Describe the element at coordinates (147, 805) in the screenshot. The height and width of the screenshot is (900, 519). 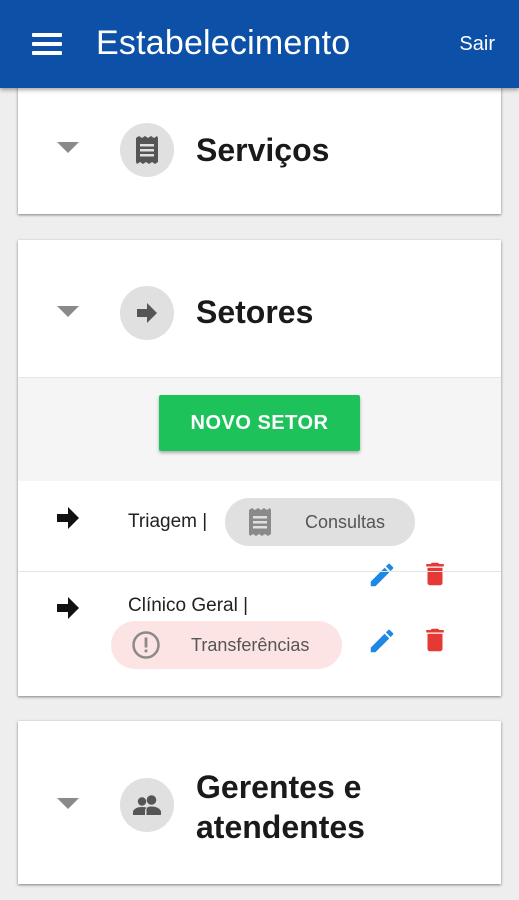
I see `people-icon` at that location.